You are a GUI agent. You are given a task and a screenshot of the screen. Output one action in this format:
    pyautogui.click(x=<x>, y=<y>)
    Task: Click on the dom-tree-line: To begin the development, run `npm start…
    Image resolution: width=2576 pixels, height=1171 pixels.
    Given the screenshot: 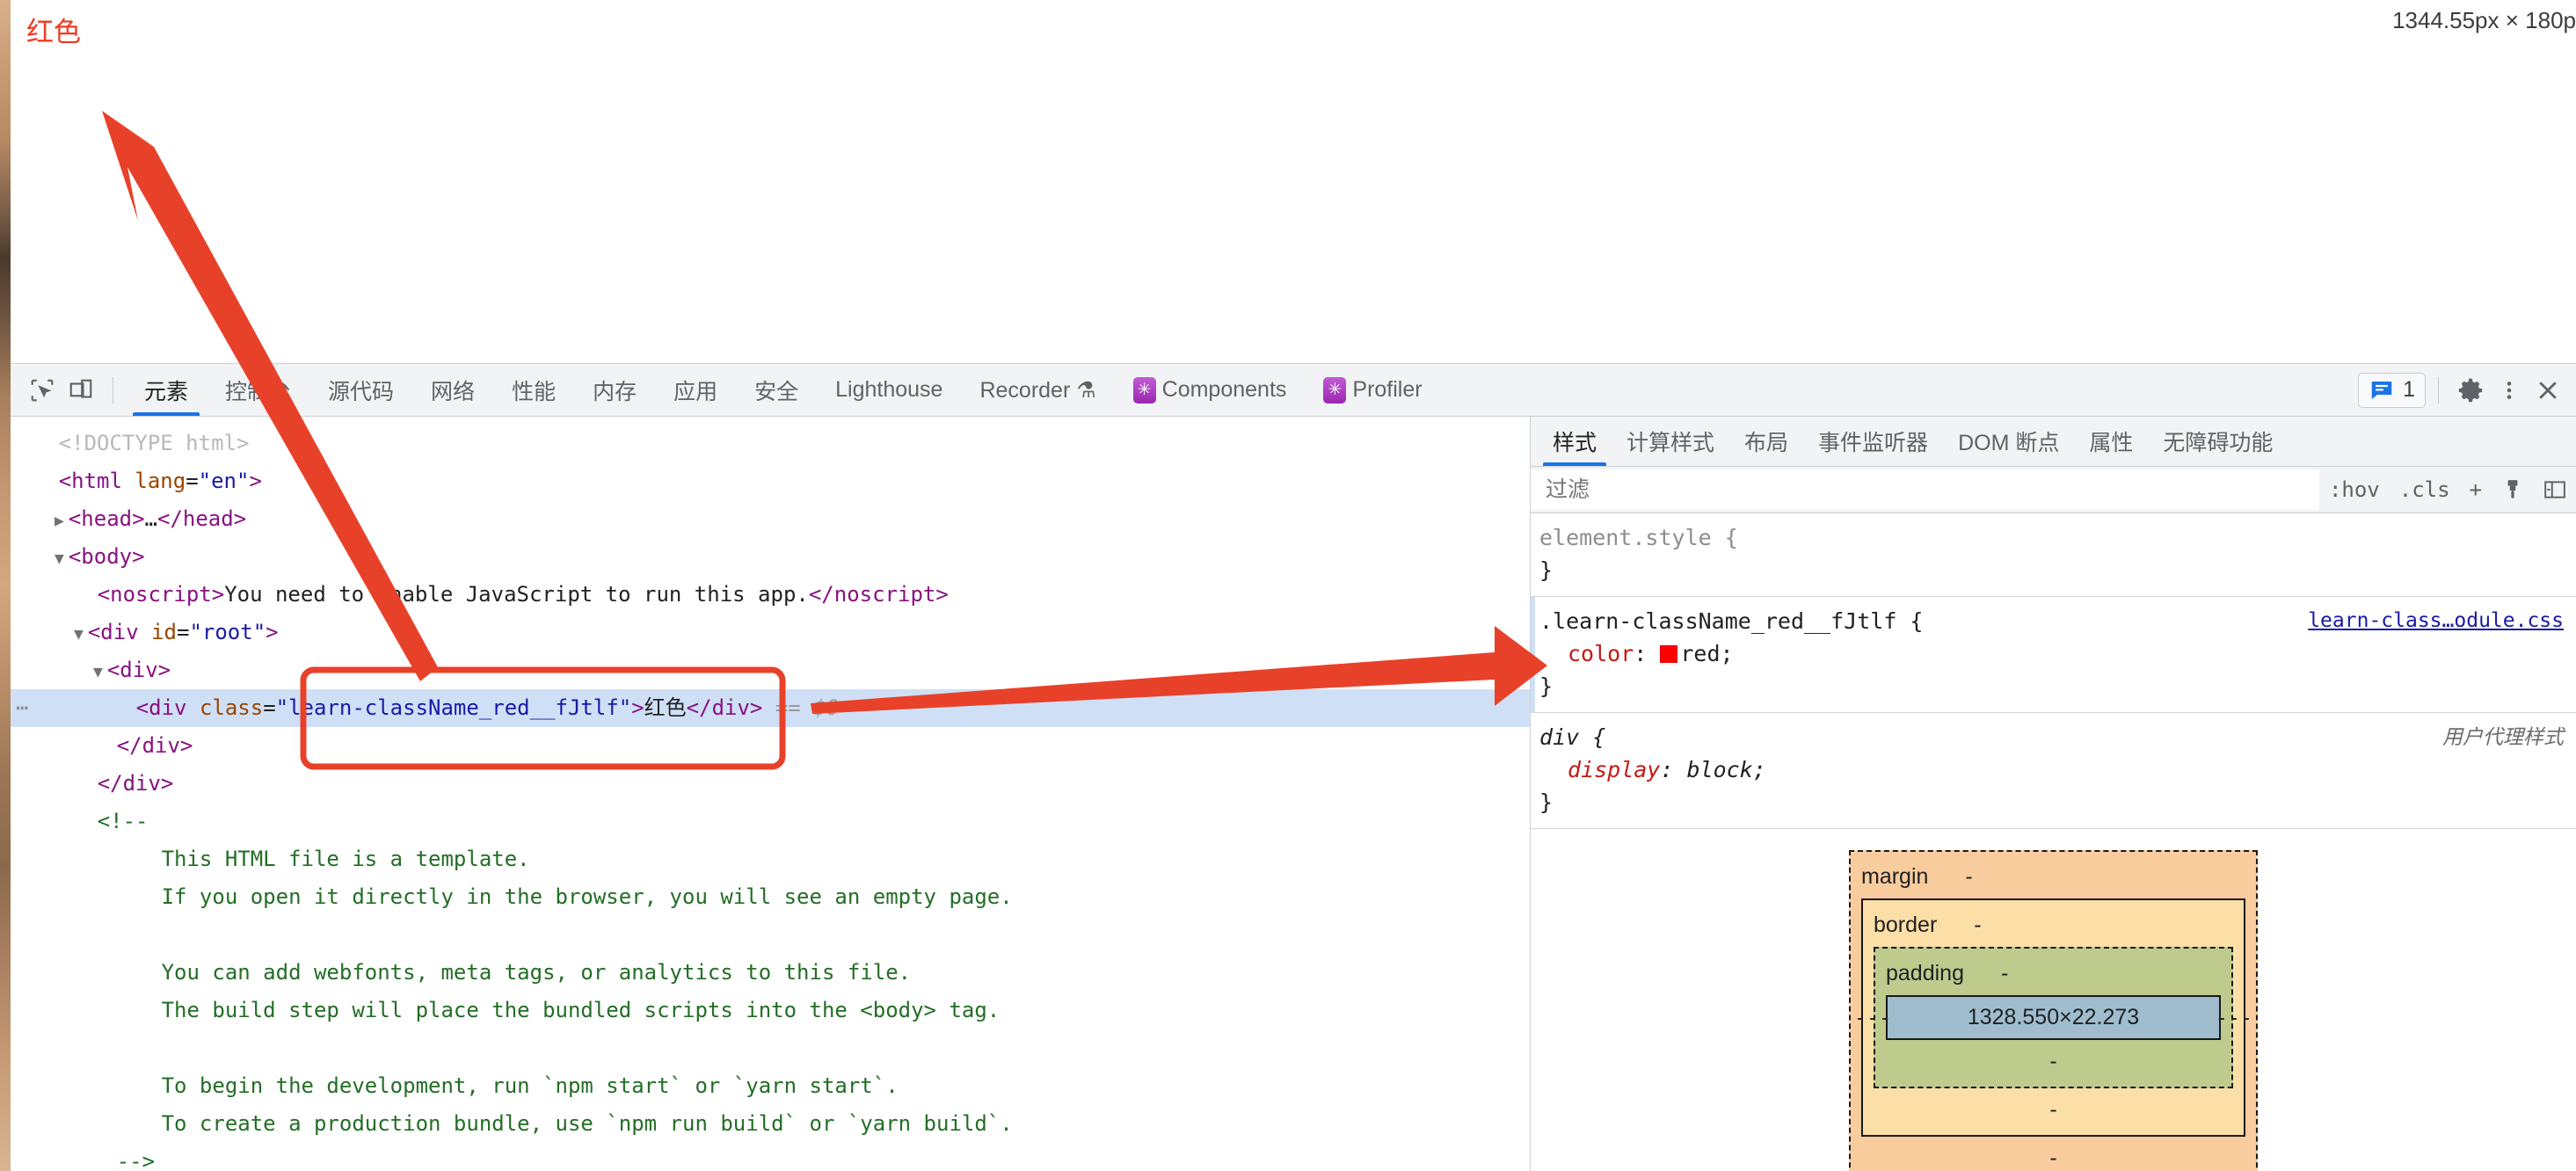 What is the action you would take?
    pyautogui.click(x=770, y=1086)
    